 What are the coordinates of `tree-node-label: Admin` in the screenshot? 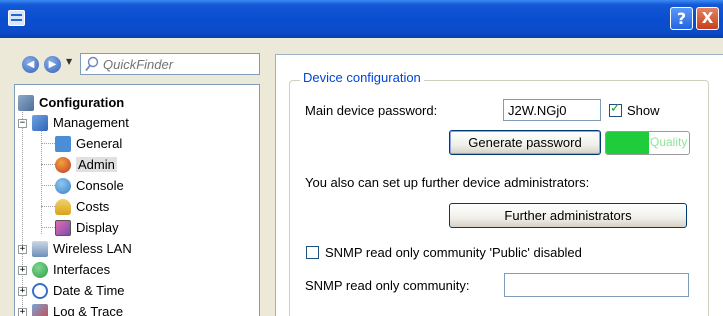 It's located at (96, 164).